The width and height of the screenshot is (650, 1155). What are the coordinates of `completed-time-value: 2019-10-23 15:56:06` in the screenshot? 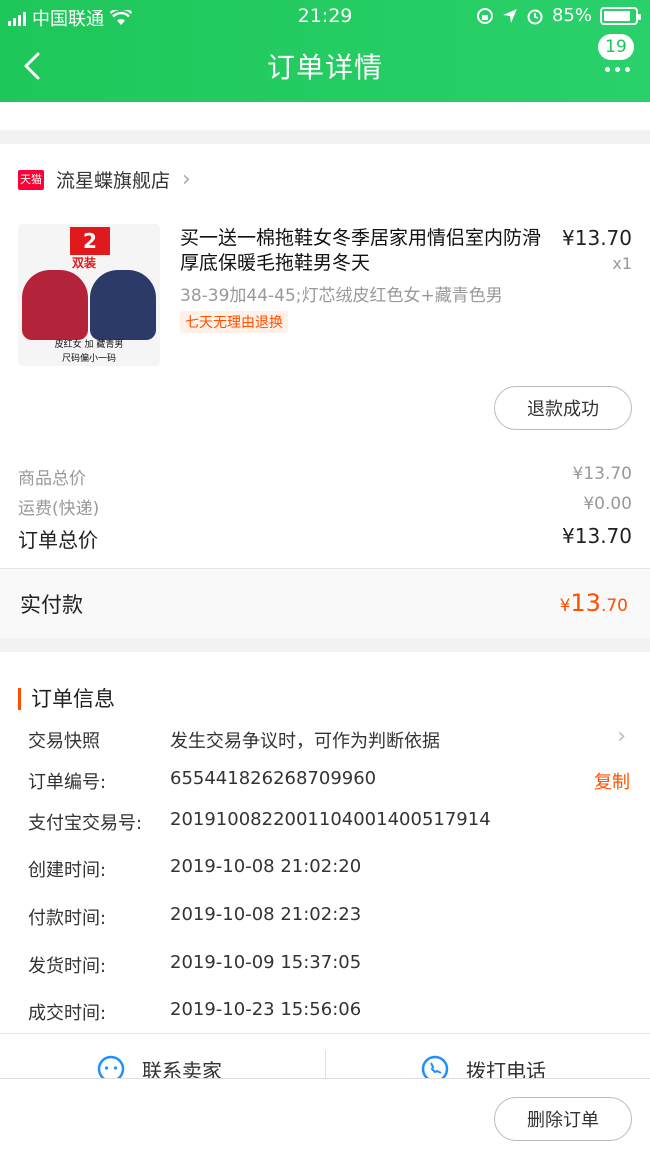 It's located at (266, 1009).